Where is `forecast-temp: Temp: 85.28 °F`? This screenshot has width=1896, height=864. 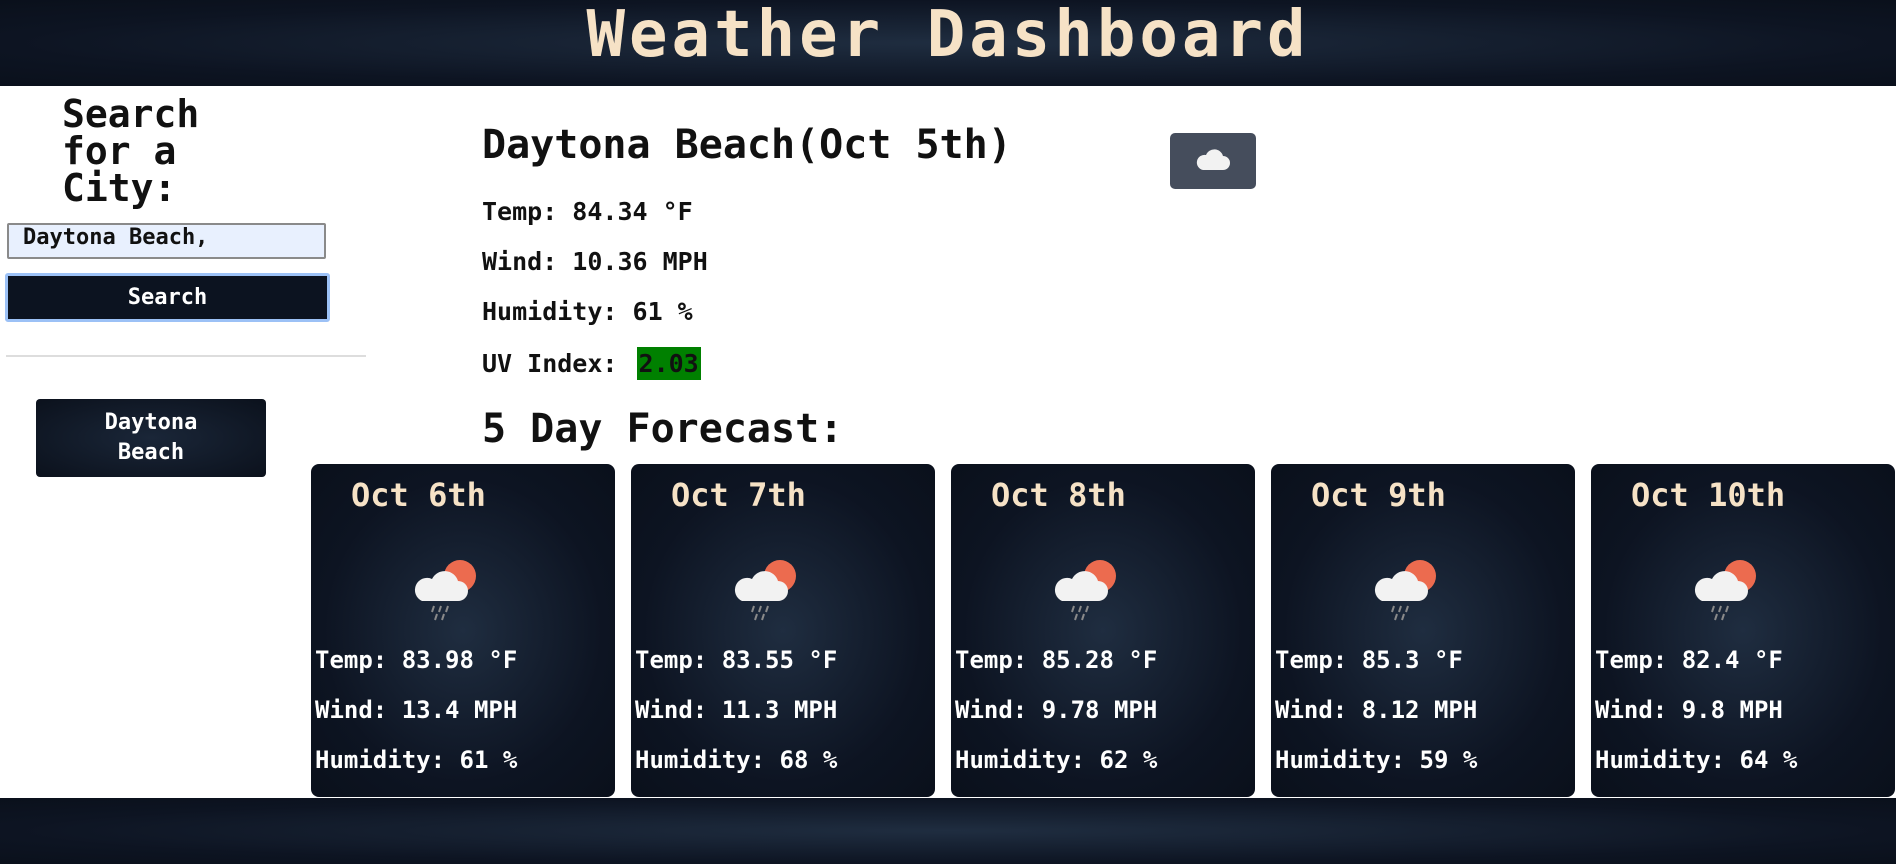 forecast-temp: Temp: 85.28 °F is located at coordinates (1056, 660).